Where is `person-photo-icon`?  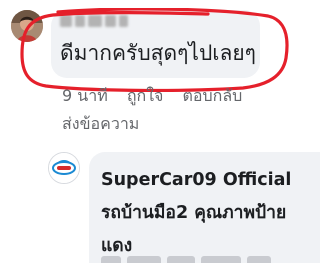 person-photo-icon is located at coordinates (27, 26).